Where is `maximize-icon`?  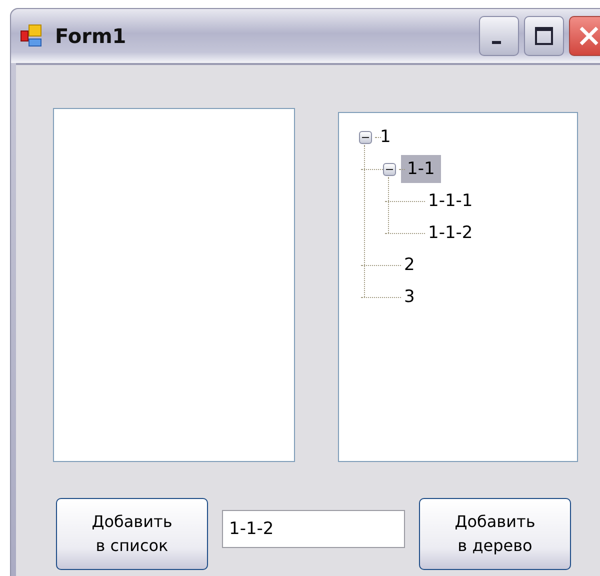 maximize-icon is located at coordinates (544, 36).